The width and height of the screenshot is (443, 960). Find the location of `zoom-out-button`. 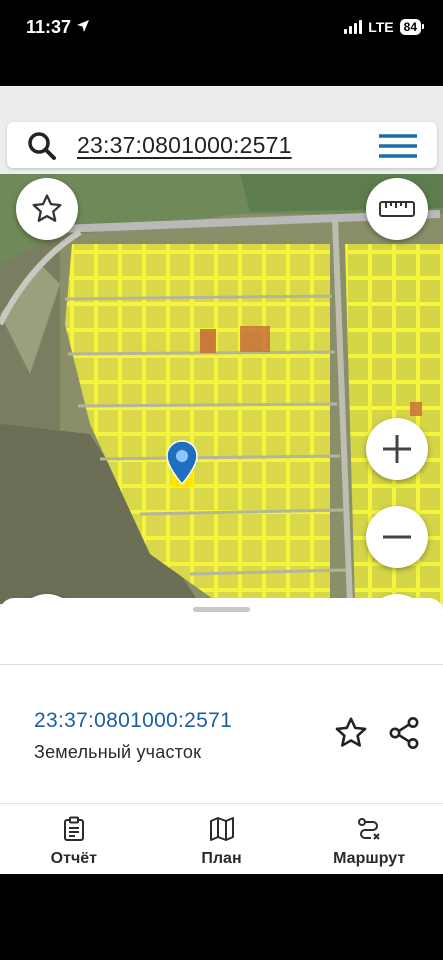

zoom-out-button is located at coordinates (397, 537).